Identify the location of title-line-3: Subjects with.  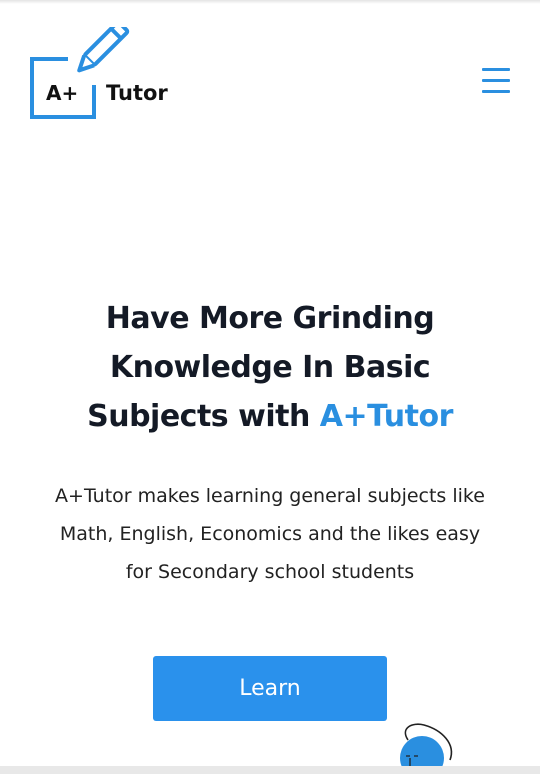
(203, 416).